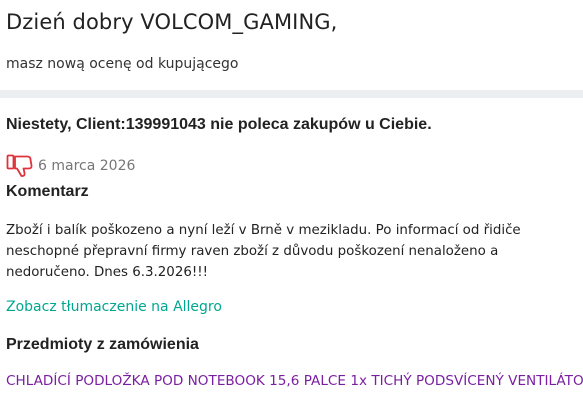 This screenshot has height=410, width=583. Describe the element at coordinates (291, 94) in the screenshot. I see `section-divider` at that location.